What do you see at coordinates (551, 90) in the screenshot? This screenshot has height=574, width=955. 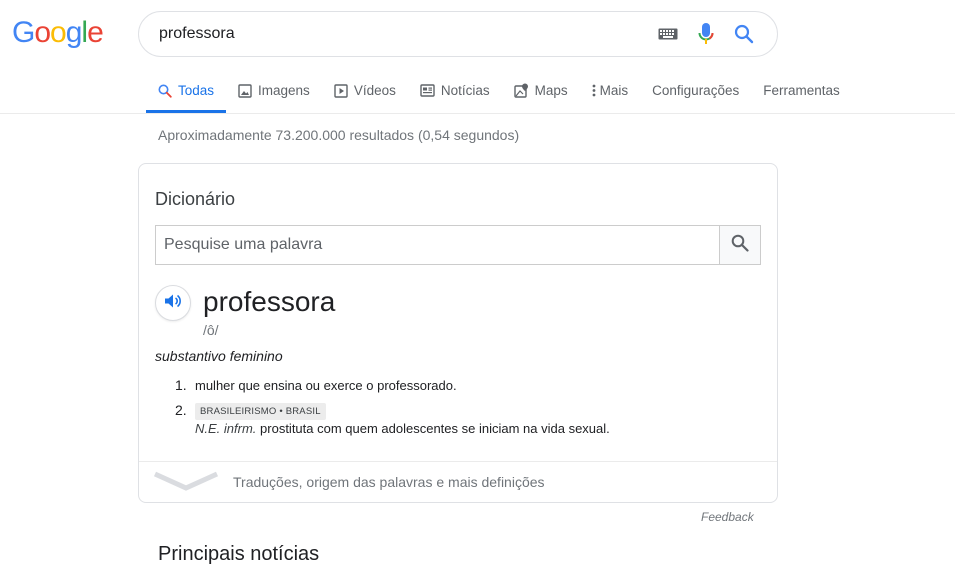 I see `tab-label: Maps` at bounding box center [551, 90].